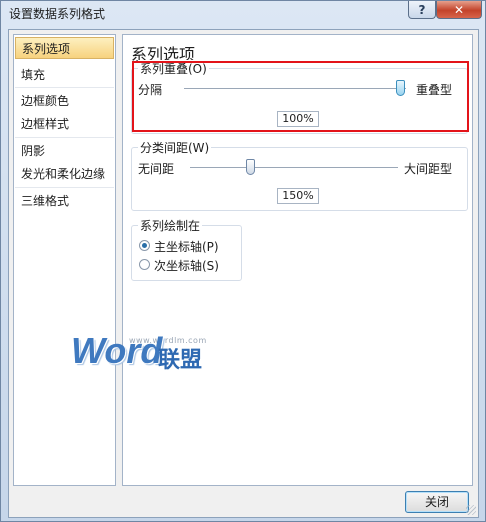 This screenshot has width=486, height=522. What do you see at coordinates (64, 101) in the screenshot?
I see `sidebar-item-border-color: 边框颜色` at bounding box center [64, 101].